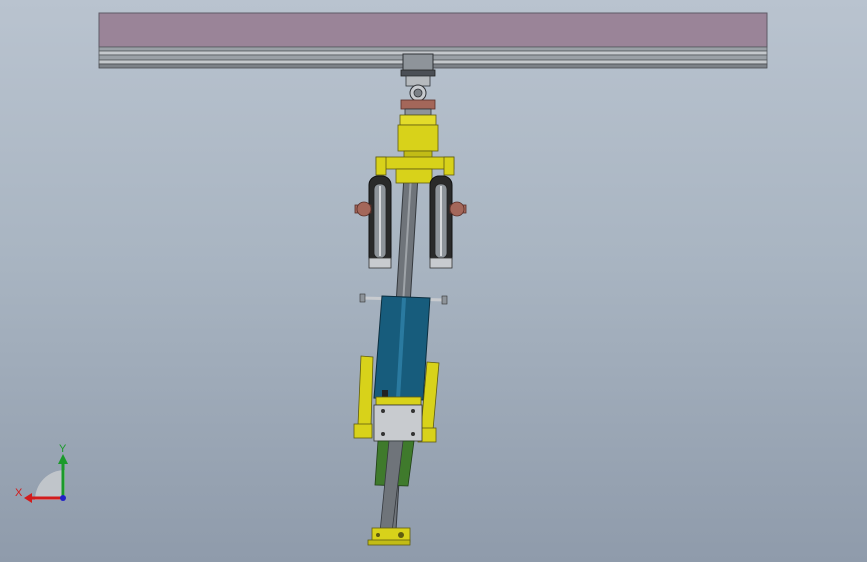 Image resolution: width=867 pixels, height=562 pixels. I want to click on gearbox, so click(398, 419).